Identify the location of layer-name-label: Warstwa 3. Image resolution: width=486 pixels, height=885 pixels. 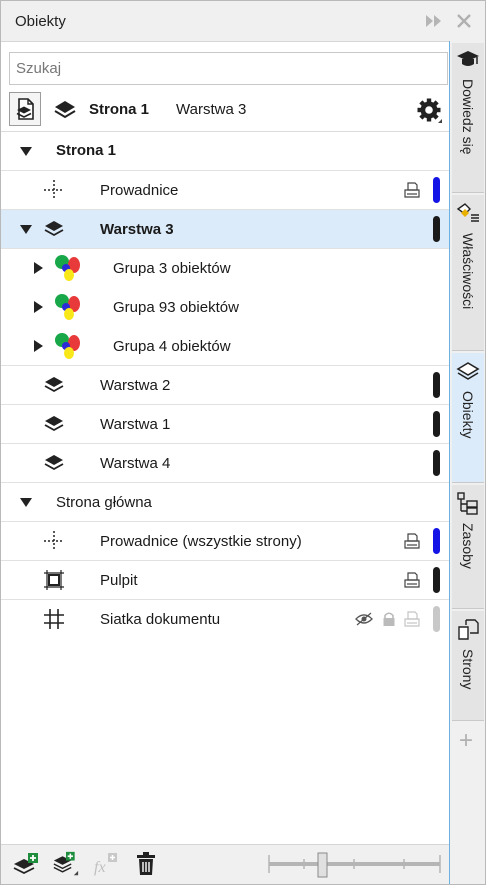
(137, 229).